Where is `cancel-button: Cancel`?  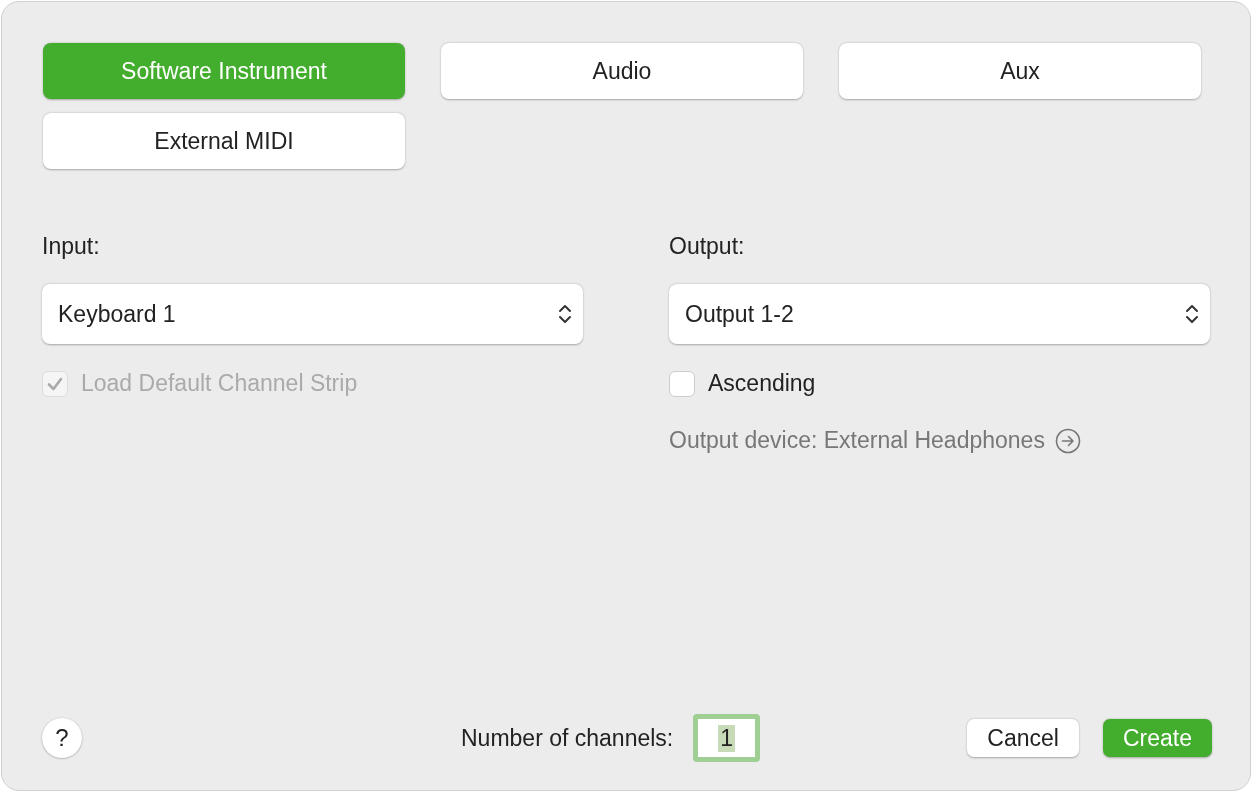 cancel-button: Cancel is located at coordinates (1023, 738).